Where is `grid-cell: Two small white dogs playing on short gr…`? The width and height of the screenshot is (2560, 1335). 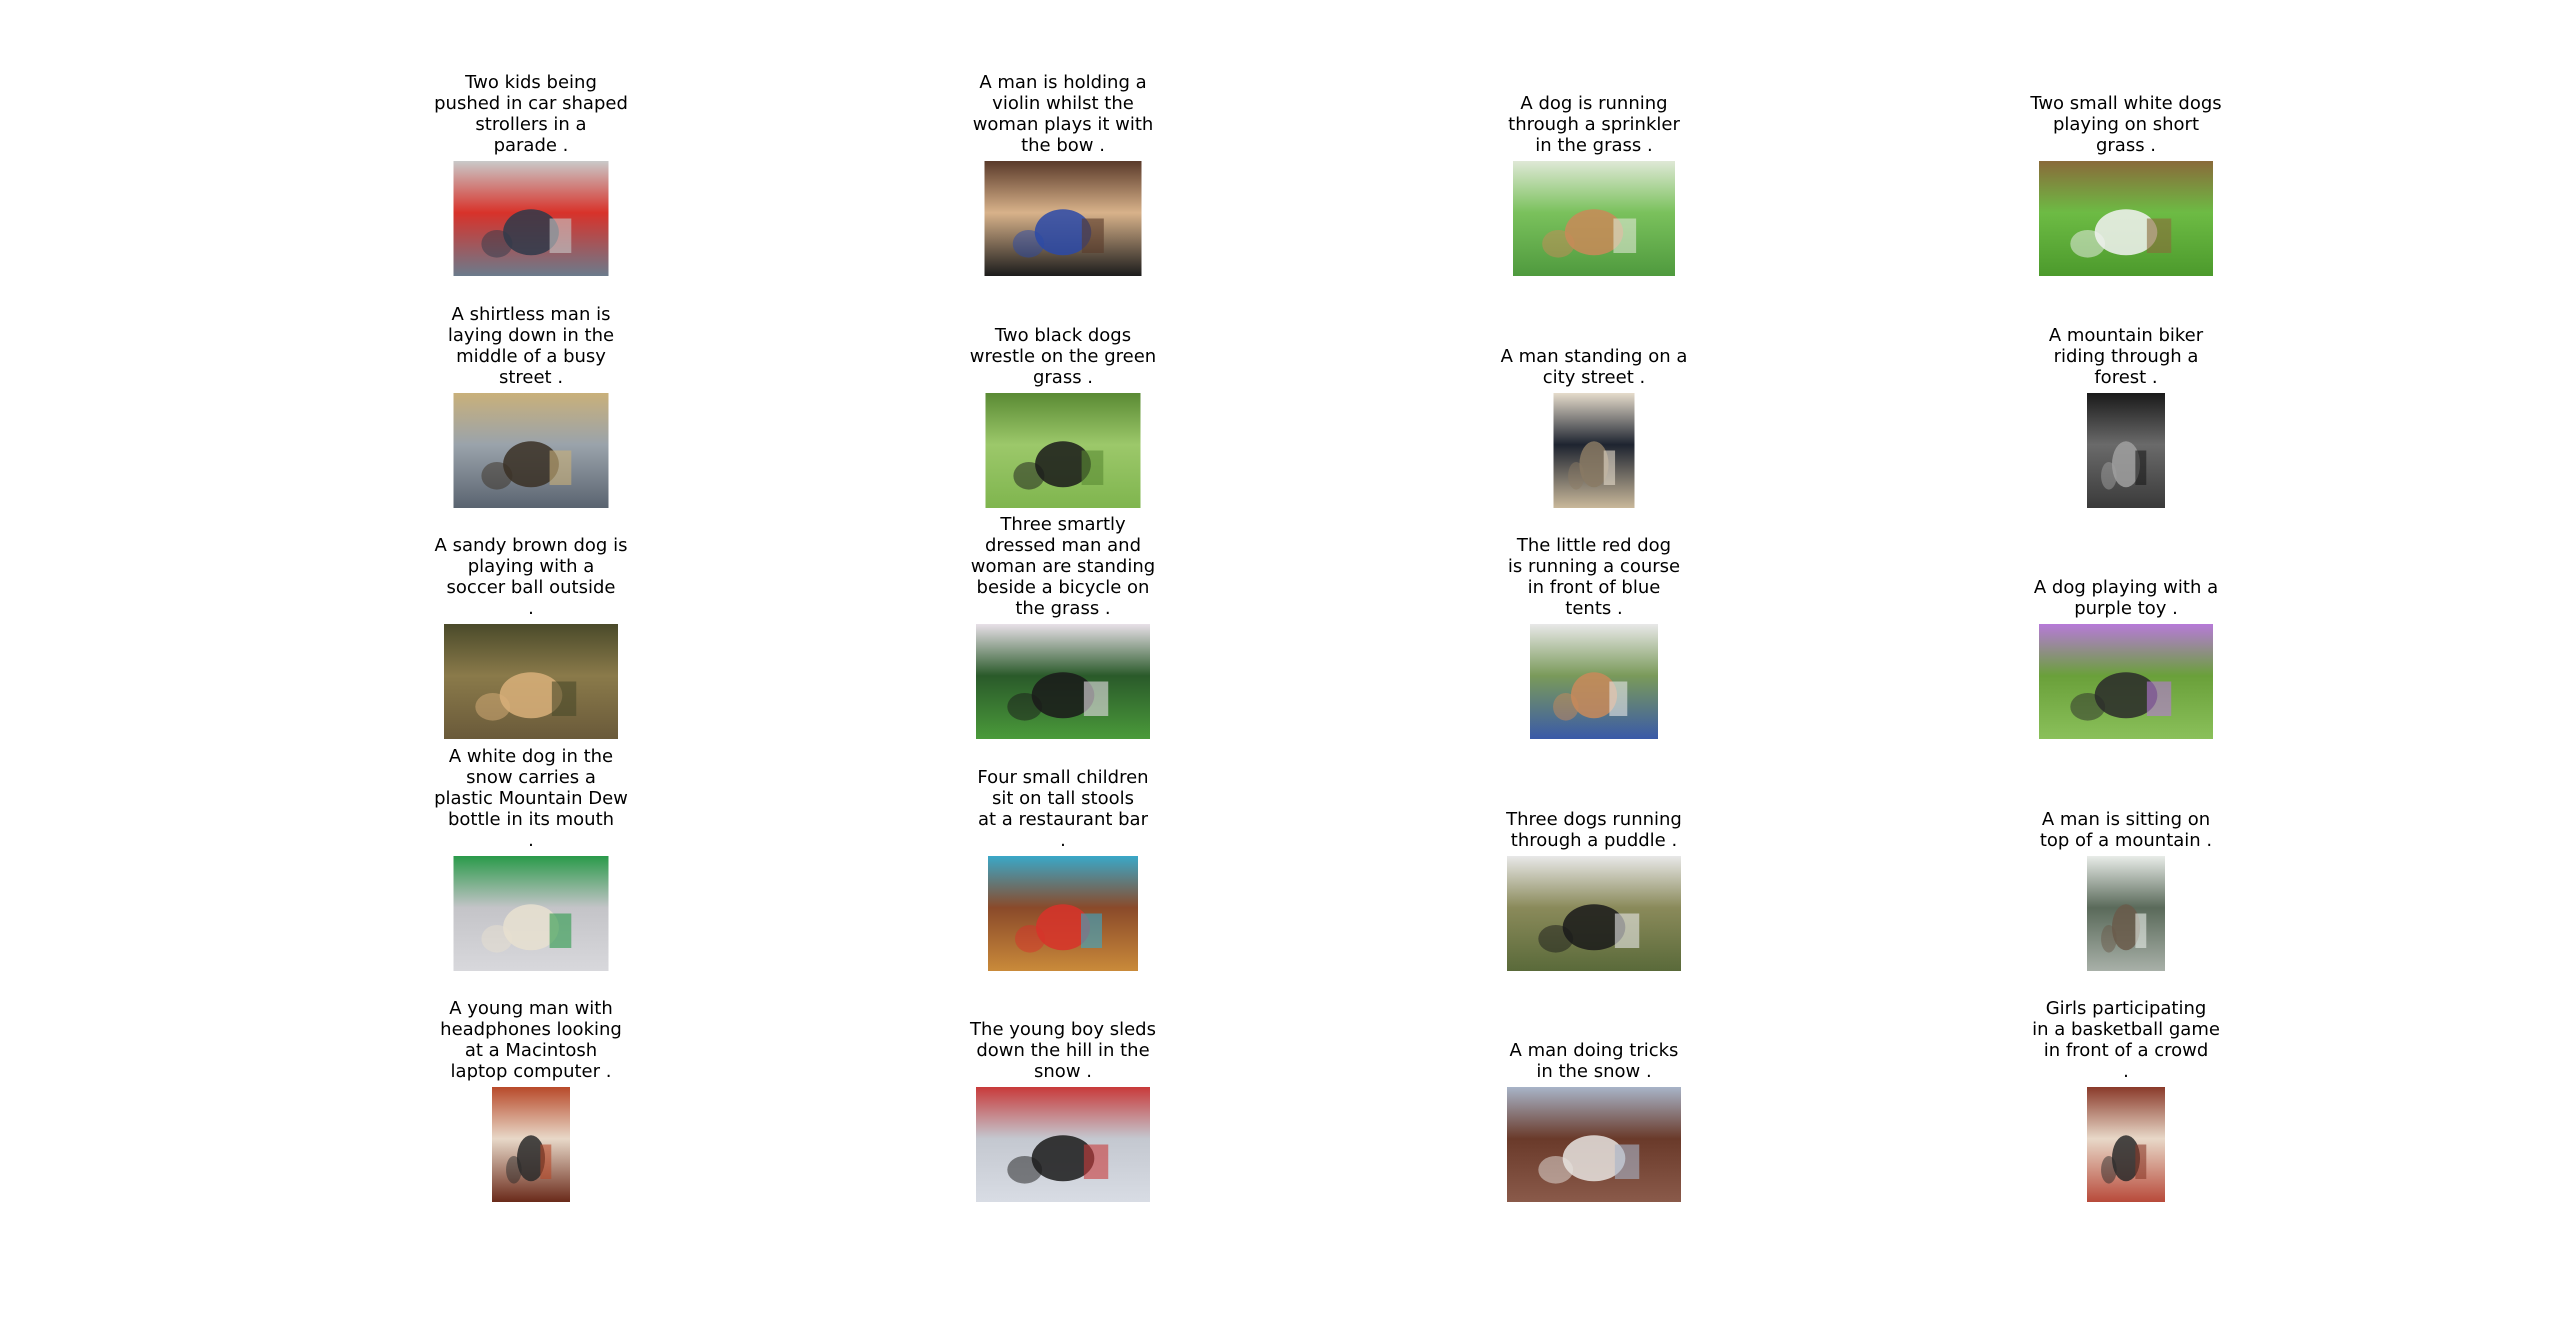 grid-cell: Two small white dogs playing on short gr… is located at coordinates (2126, 156).